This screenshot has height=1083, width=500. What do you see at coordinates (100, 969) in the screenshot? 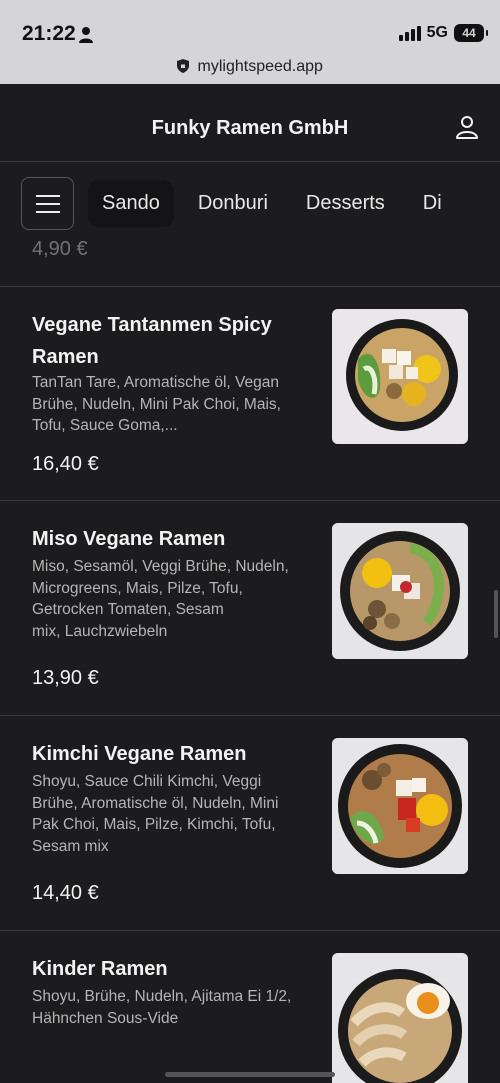
I see `item-name: Kinder Ramen` at bounding box center [100, 969].